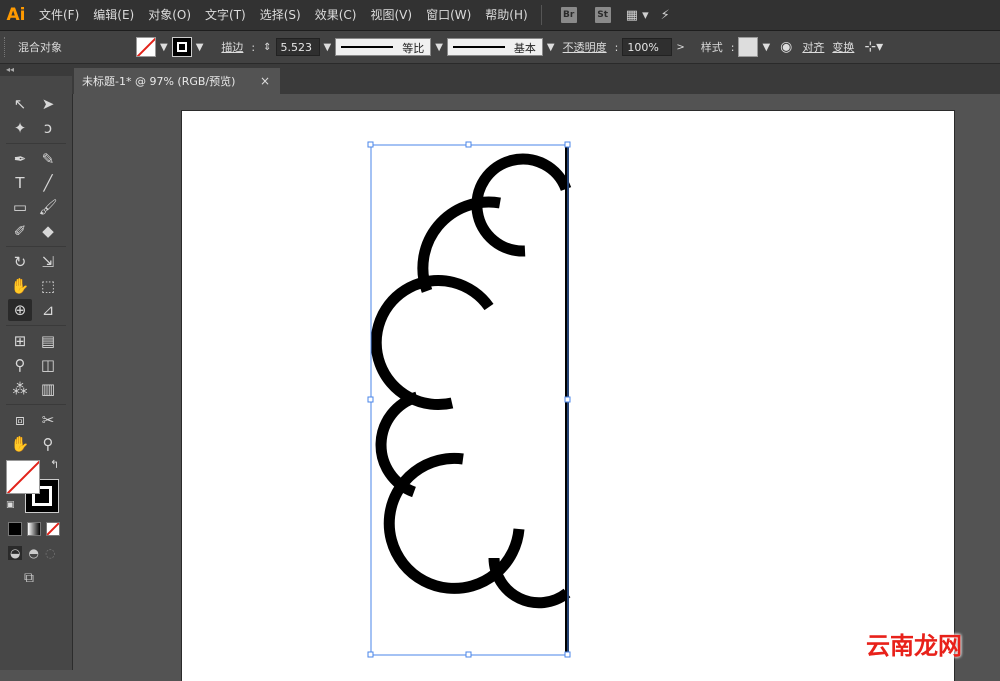  Describe the element at coordinates (20, 231) in the screenshot. I see `shaper-tool-icon: ✐` at that location.